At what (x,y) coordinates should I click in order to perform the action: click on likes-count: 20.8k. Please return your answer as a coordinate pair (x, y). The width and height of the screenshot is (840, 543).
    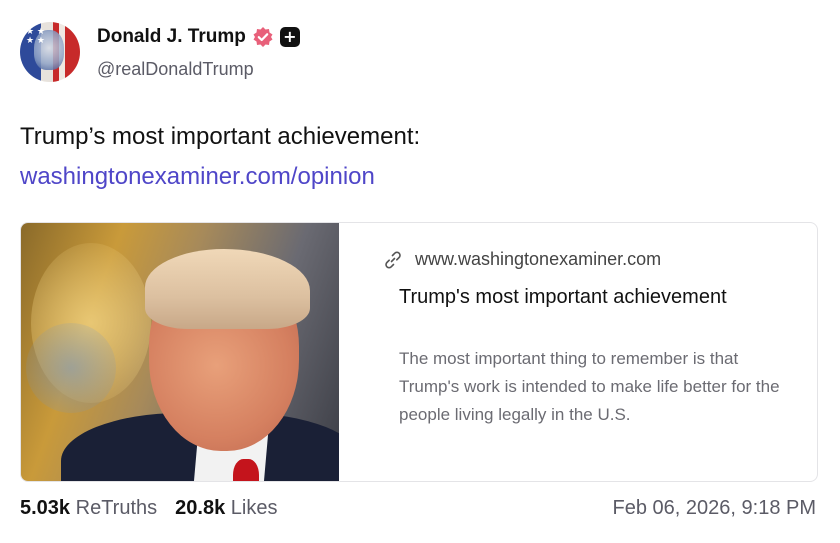
    Looking at the image, I should click on (200, 508).